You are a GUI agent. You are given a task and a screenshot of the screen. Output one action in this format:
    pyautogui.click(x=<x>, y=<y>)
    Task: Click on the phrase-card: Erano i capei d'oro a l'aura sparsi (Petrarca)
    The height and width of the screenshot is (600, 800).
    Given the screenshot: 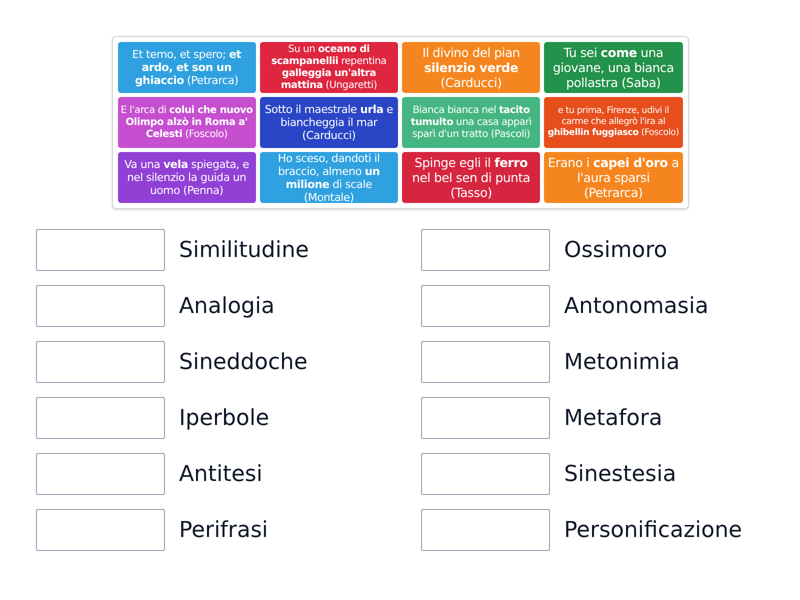 What is the action you would take?
    pyautogui.click(x=613, y=177)
    